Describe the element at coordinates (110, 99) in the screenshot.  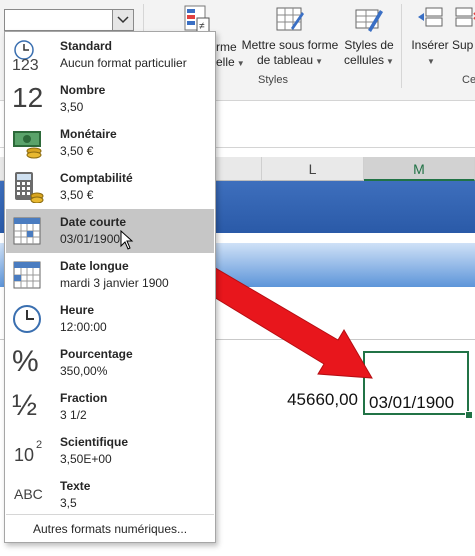
I see `format-option-number: 12 Nombre 3,50` at that location.